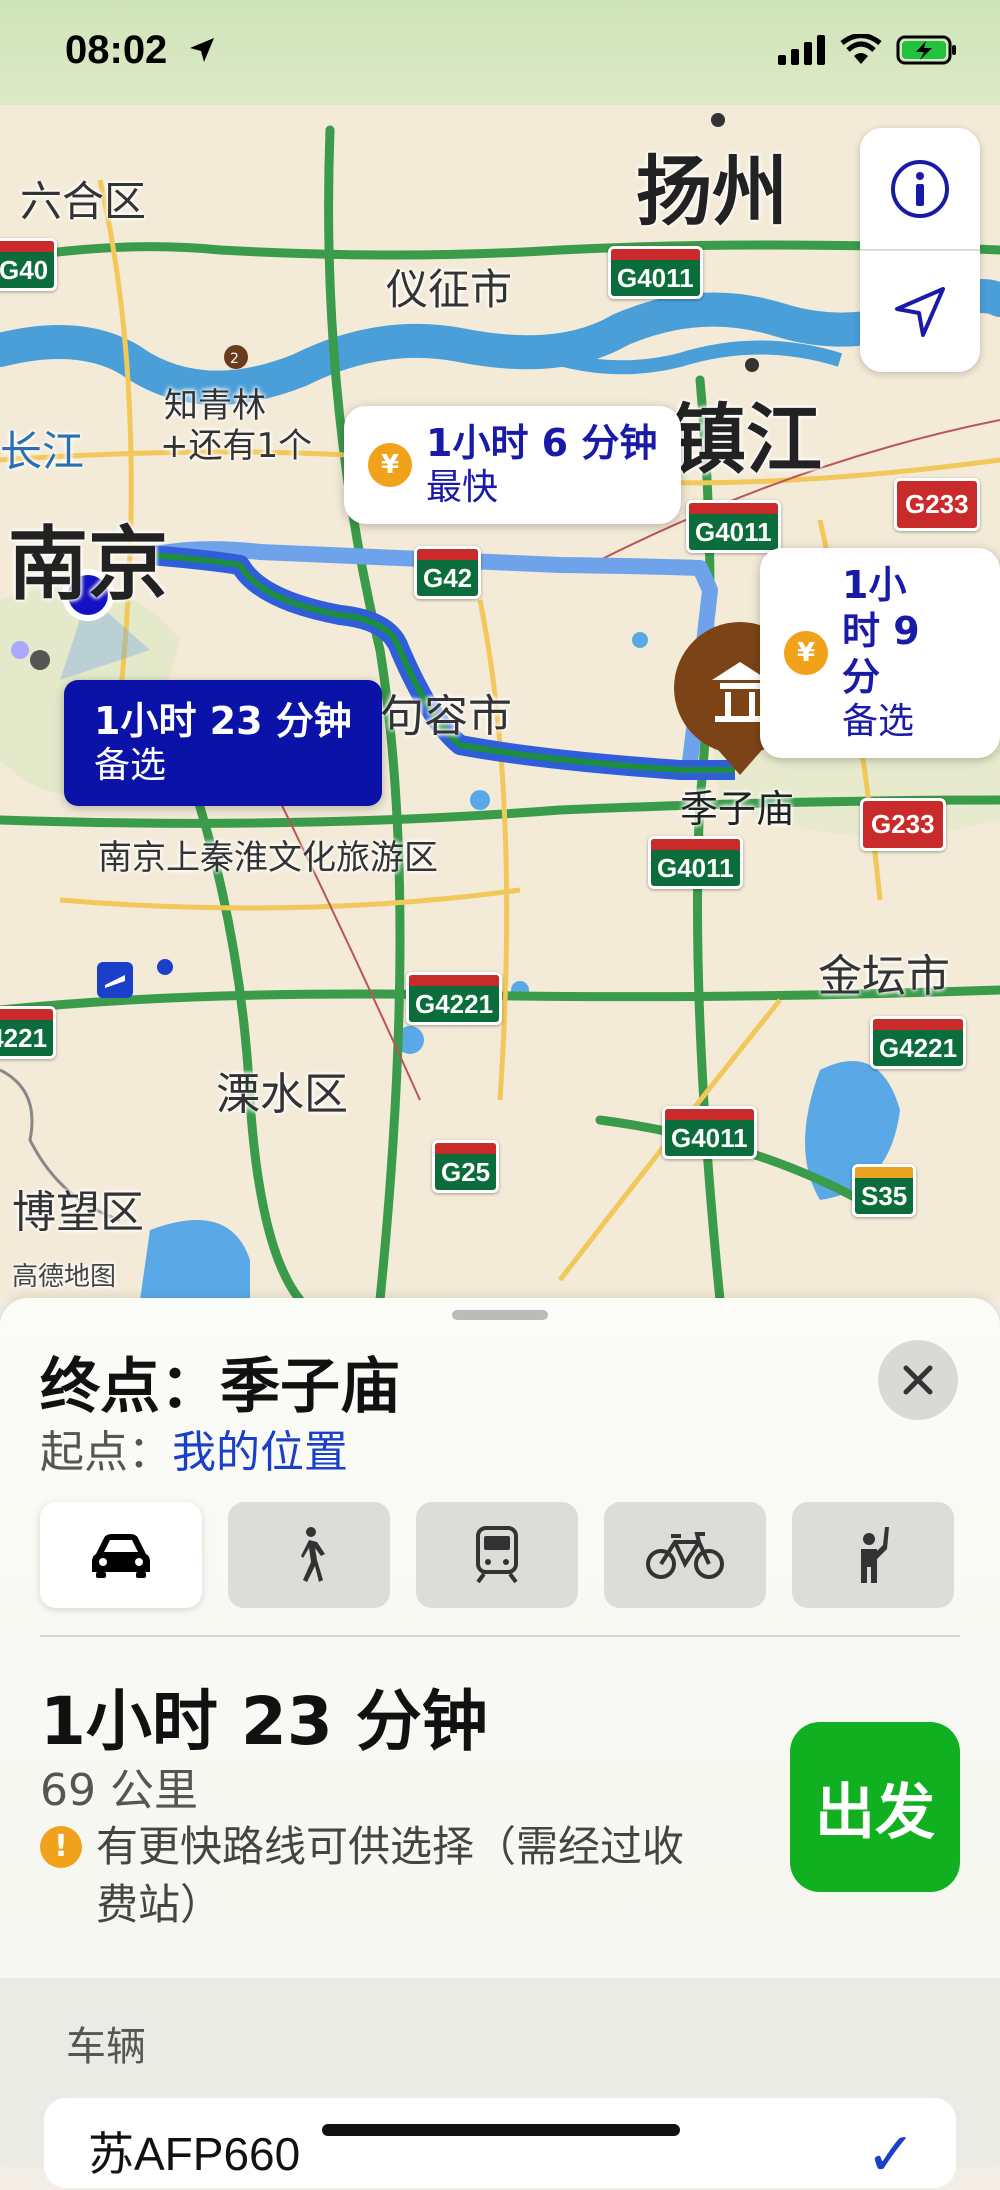 This screenshot has height=2190, width=1000. What do you see at coordinates (884, 976) in the screenshot?
I see `place-label-jintan: 金坛市` at bounding box center [884, 976].